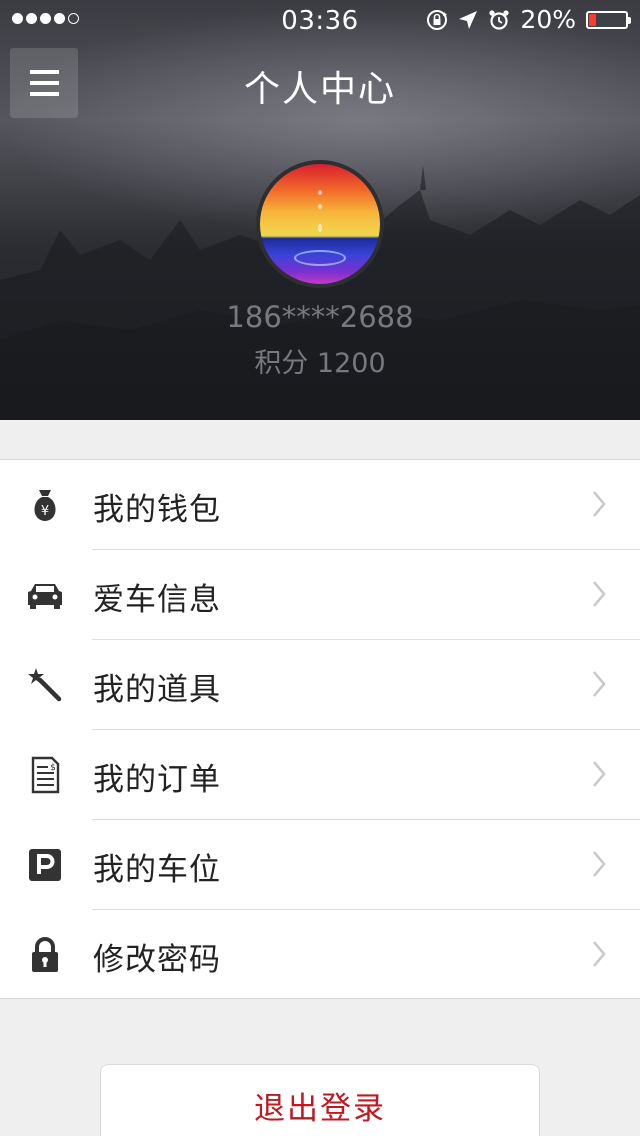 The image size is (640, 1136). I want to click on menu-item-label: 我的车位, so click(157, 870).